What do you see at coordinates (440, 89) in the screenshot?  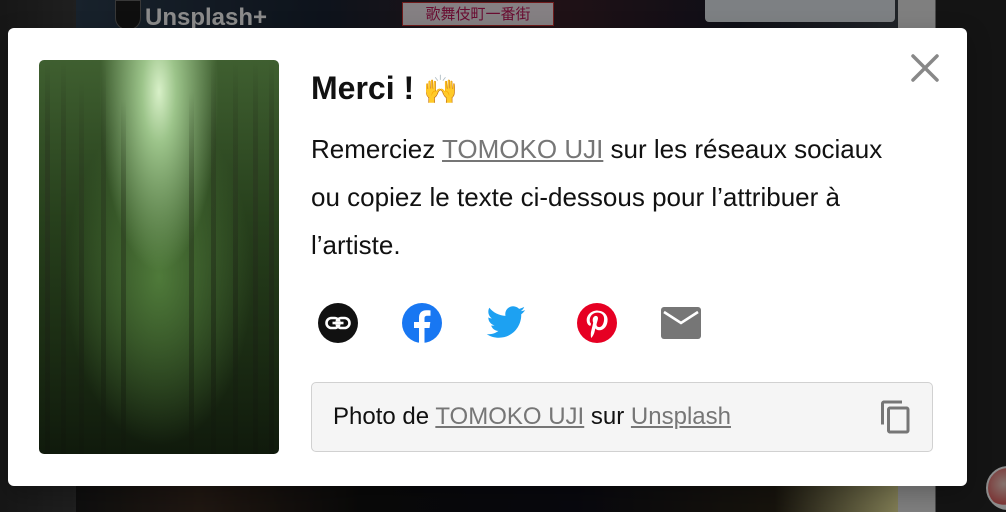 I see `raising-hands-icon: 🙌` at bounding box center [440, 89].